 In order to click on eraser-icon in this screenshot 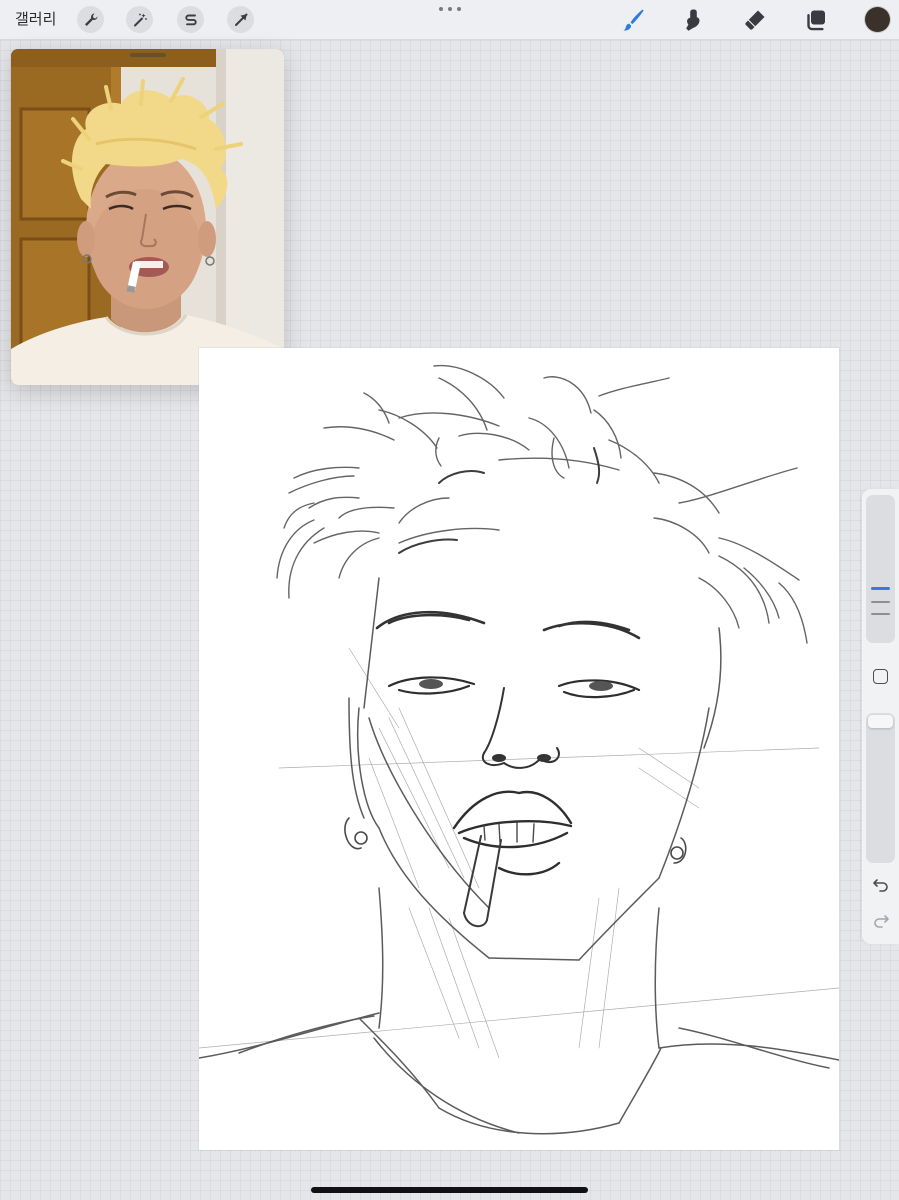, I will do `click(755, 20)`.